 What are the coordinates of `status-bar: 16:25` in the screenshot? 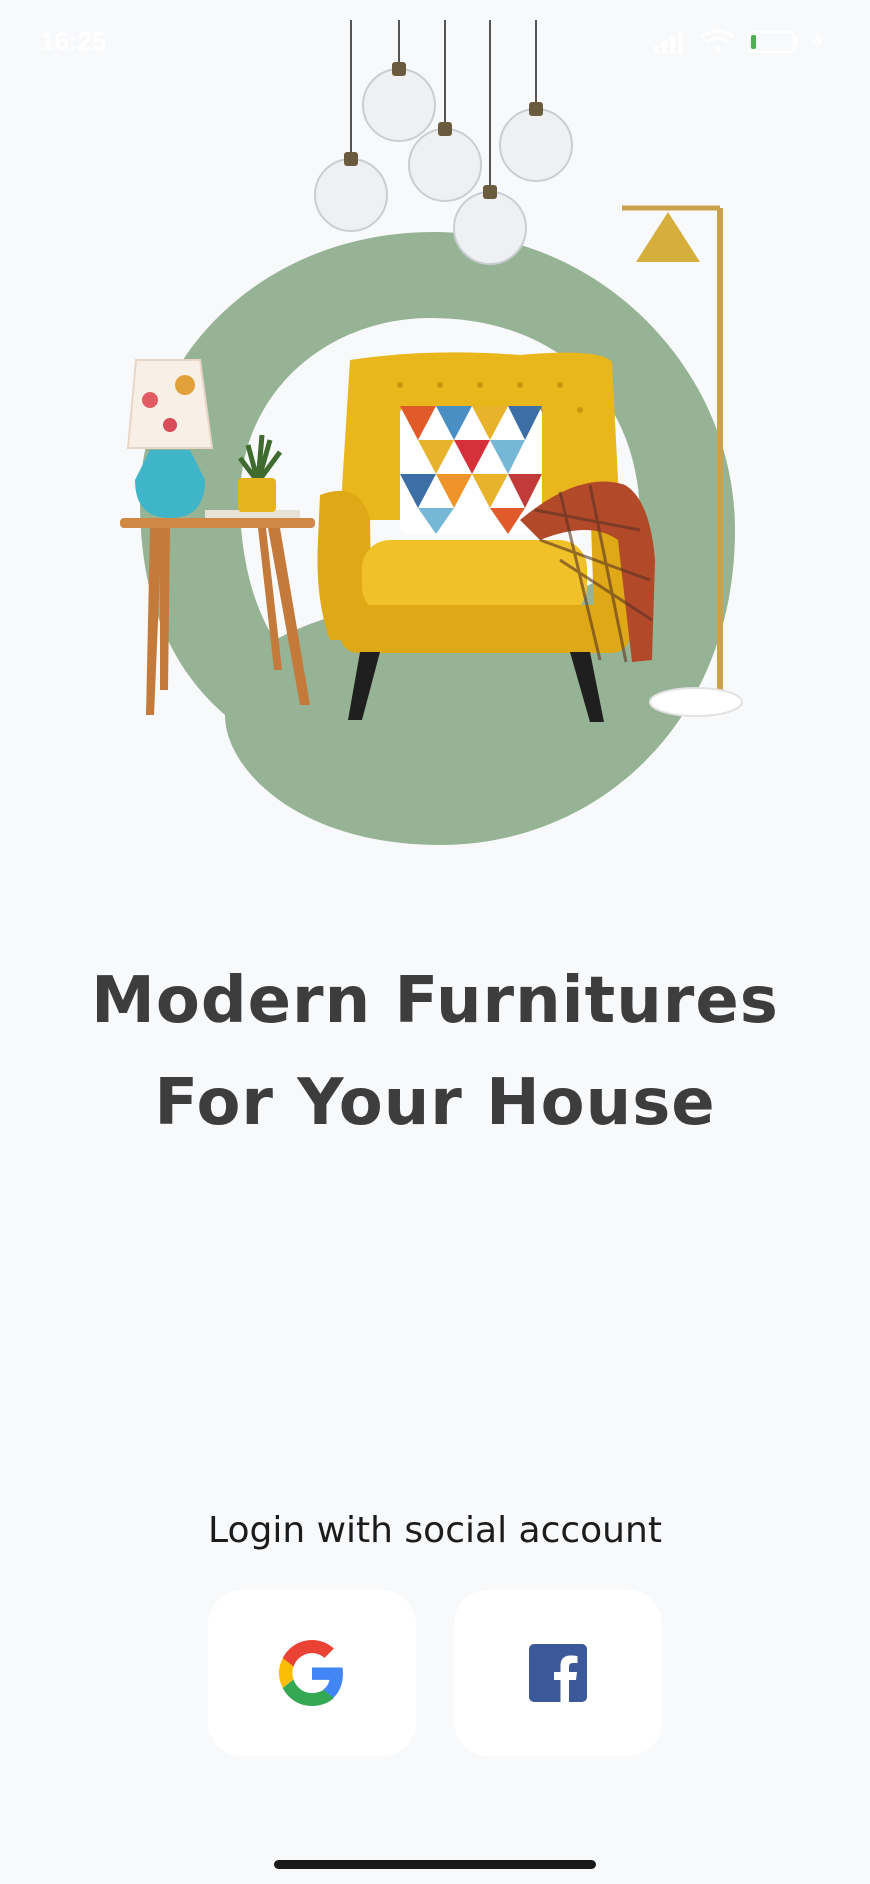 It's located at (435, 40).